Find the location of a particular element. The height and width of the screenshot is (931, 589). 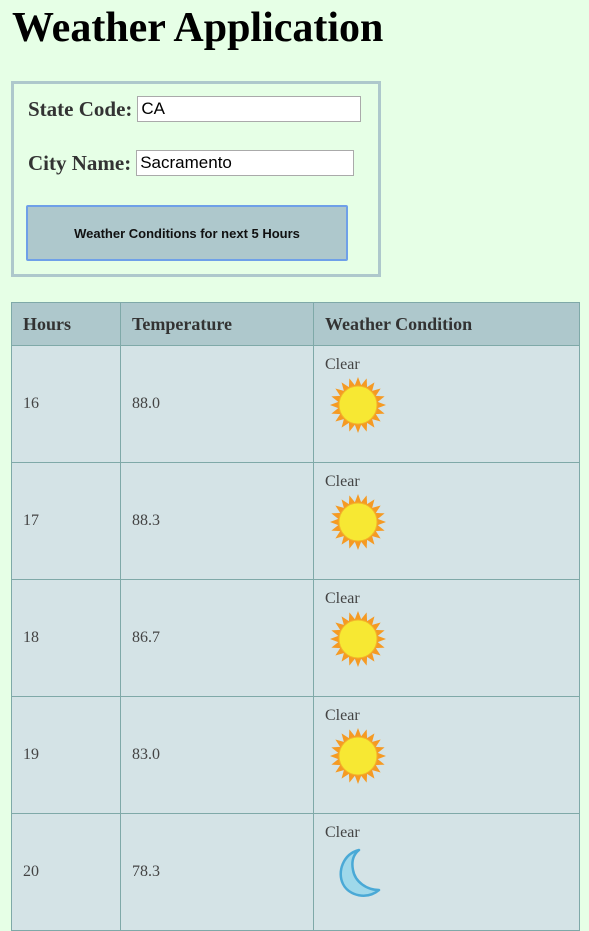

table-row: 18 86.7 Clear is located at coordinates (295, 638).